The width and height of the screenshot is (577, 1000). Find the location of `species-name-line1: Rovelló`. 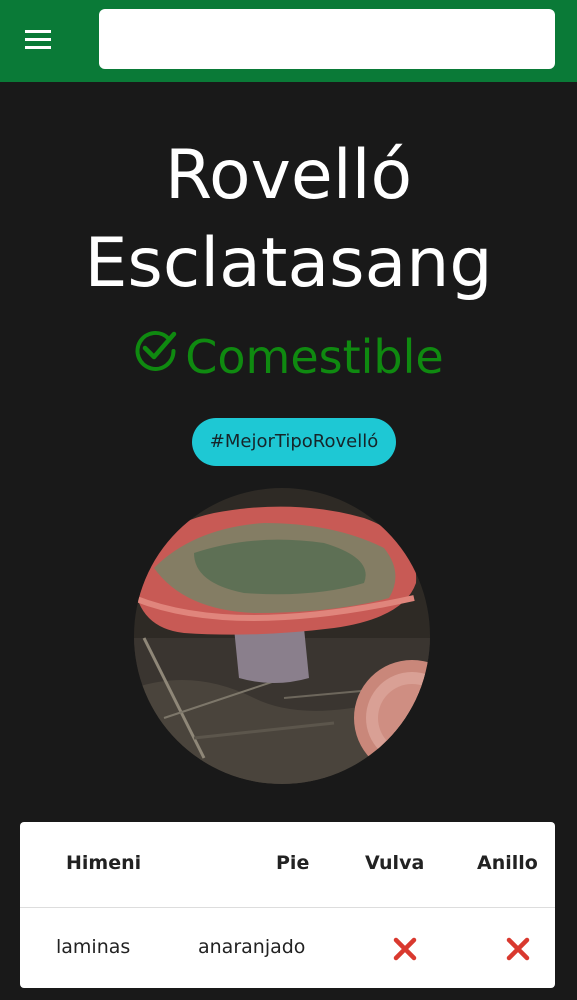

species-name-line1: Rovelló is located at coordinates (288, 175).